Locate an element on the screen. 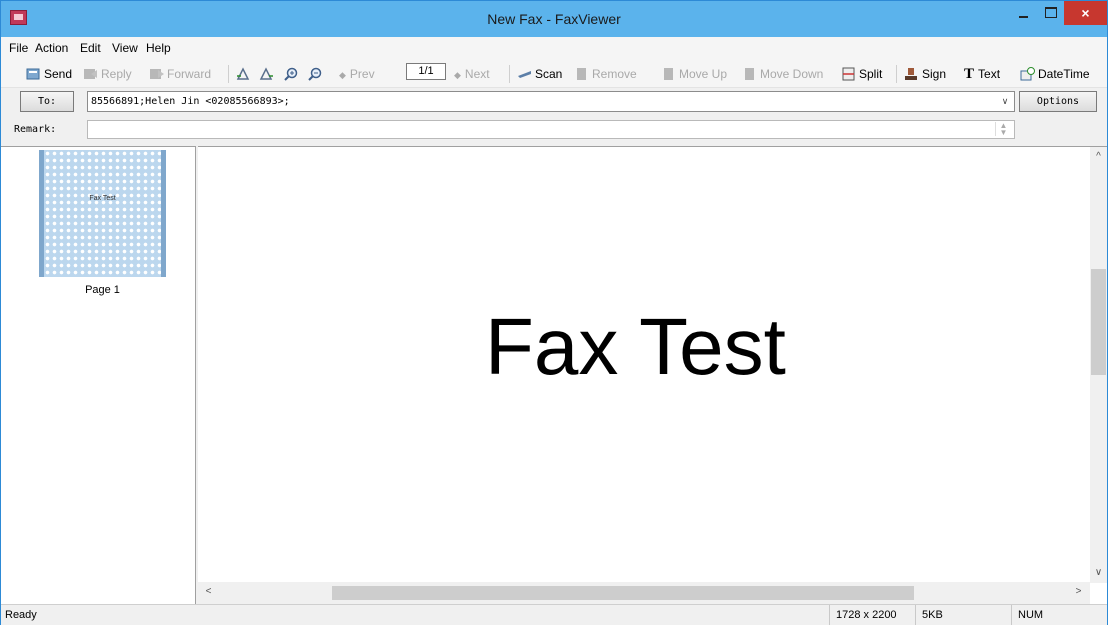 The image size is (1108, 625). window-title: New Fax - FaxViewer is located at coordinates (554, 19).